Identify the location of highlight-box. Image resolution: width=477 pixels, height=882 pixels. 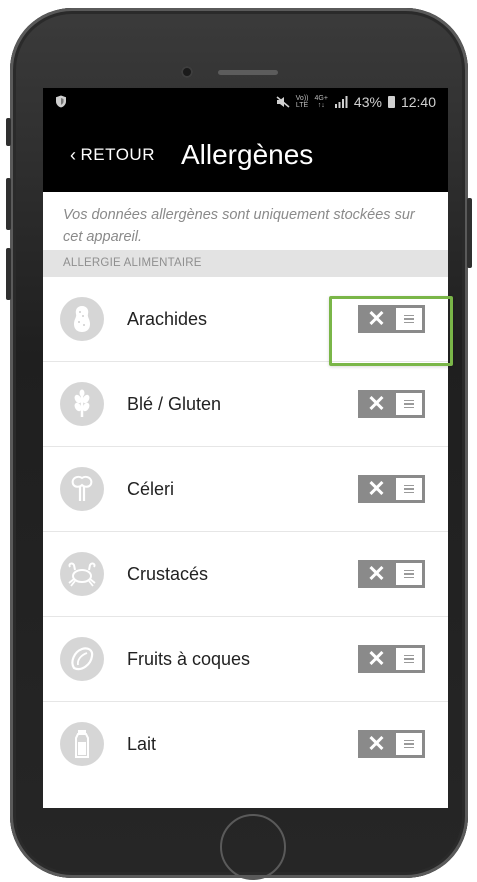
(391, 331).